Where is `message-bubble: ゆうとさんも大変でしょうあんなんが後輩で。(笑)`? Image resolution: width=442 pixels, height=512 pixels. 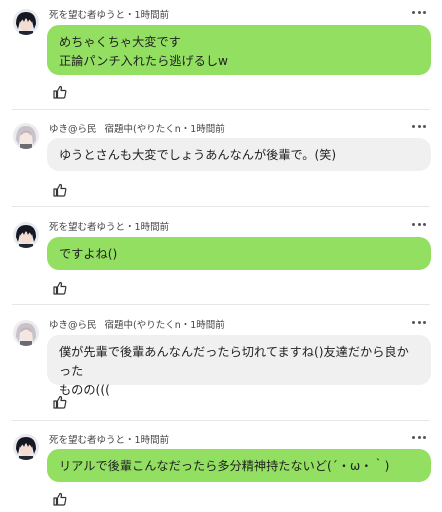
message-bubble: ゆうとさんも大変でしょうあんなんが後輩で。(笑) is located at coordinates (239, 154).